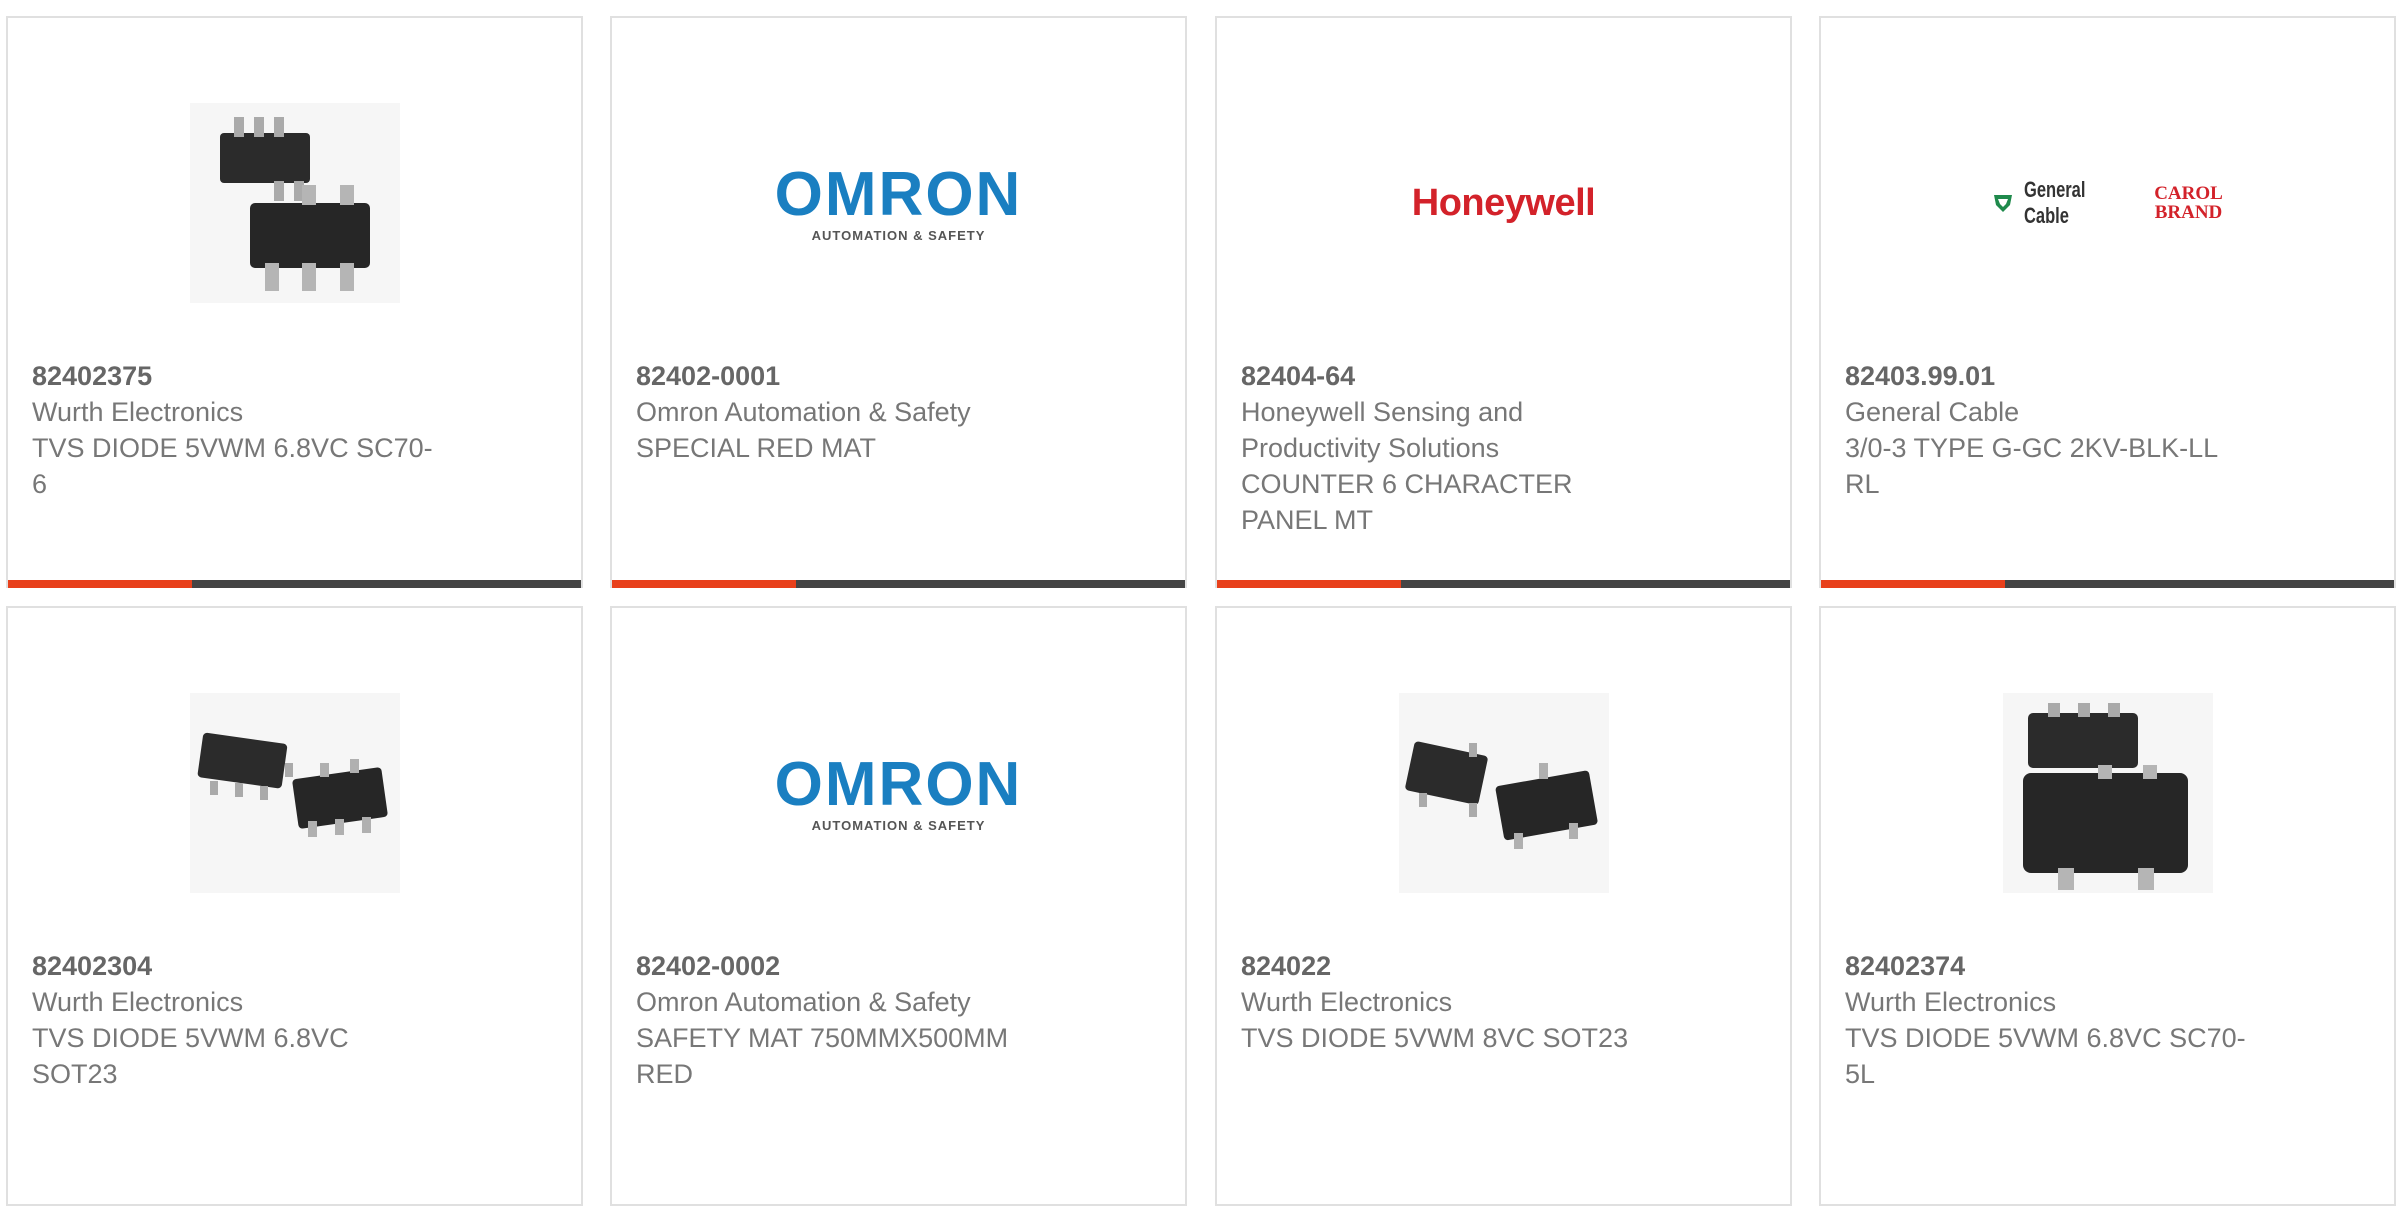  I want to click on description: COUNTER 6 CHARACTER, so click(1407, 484).